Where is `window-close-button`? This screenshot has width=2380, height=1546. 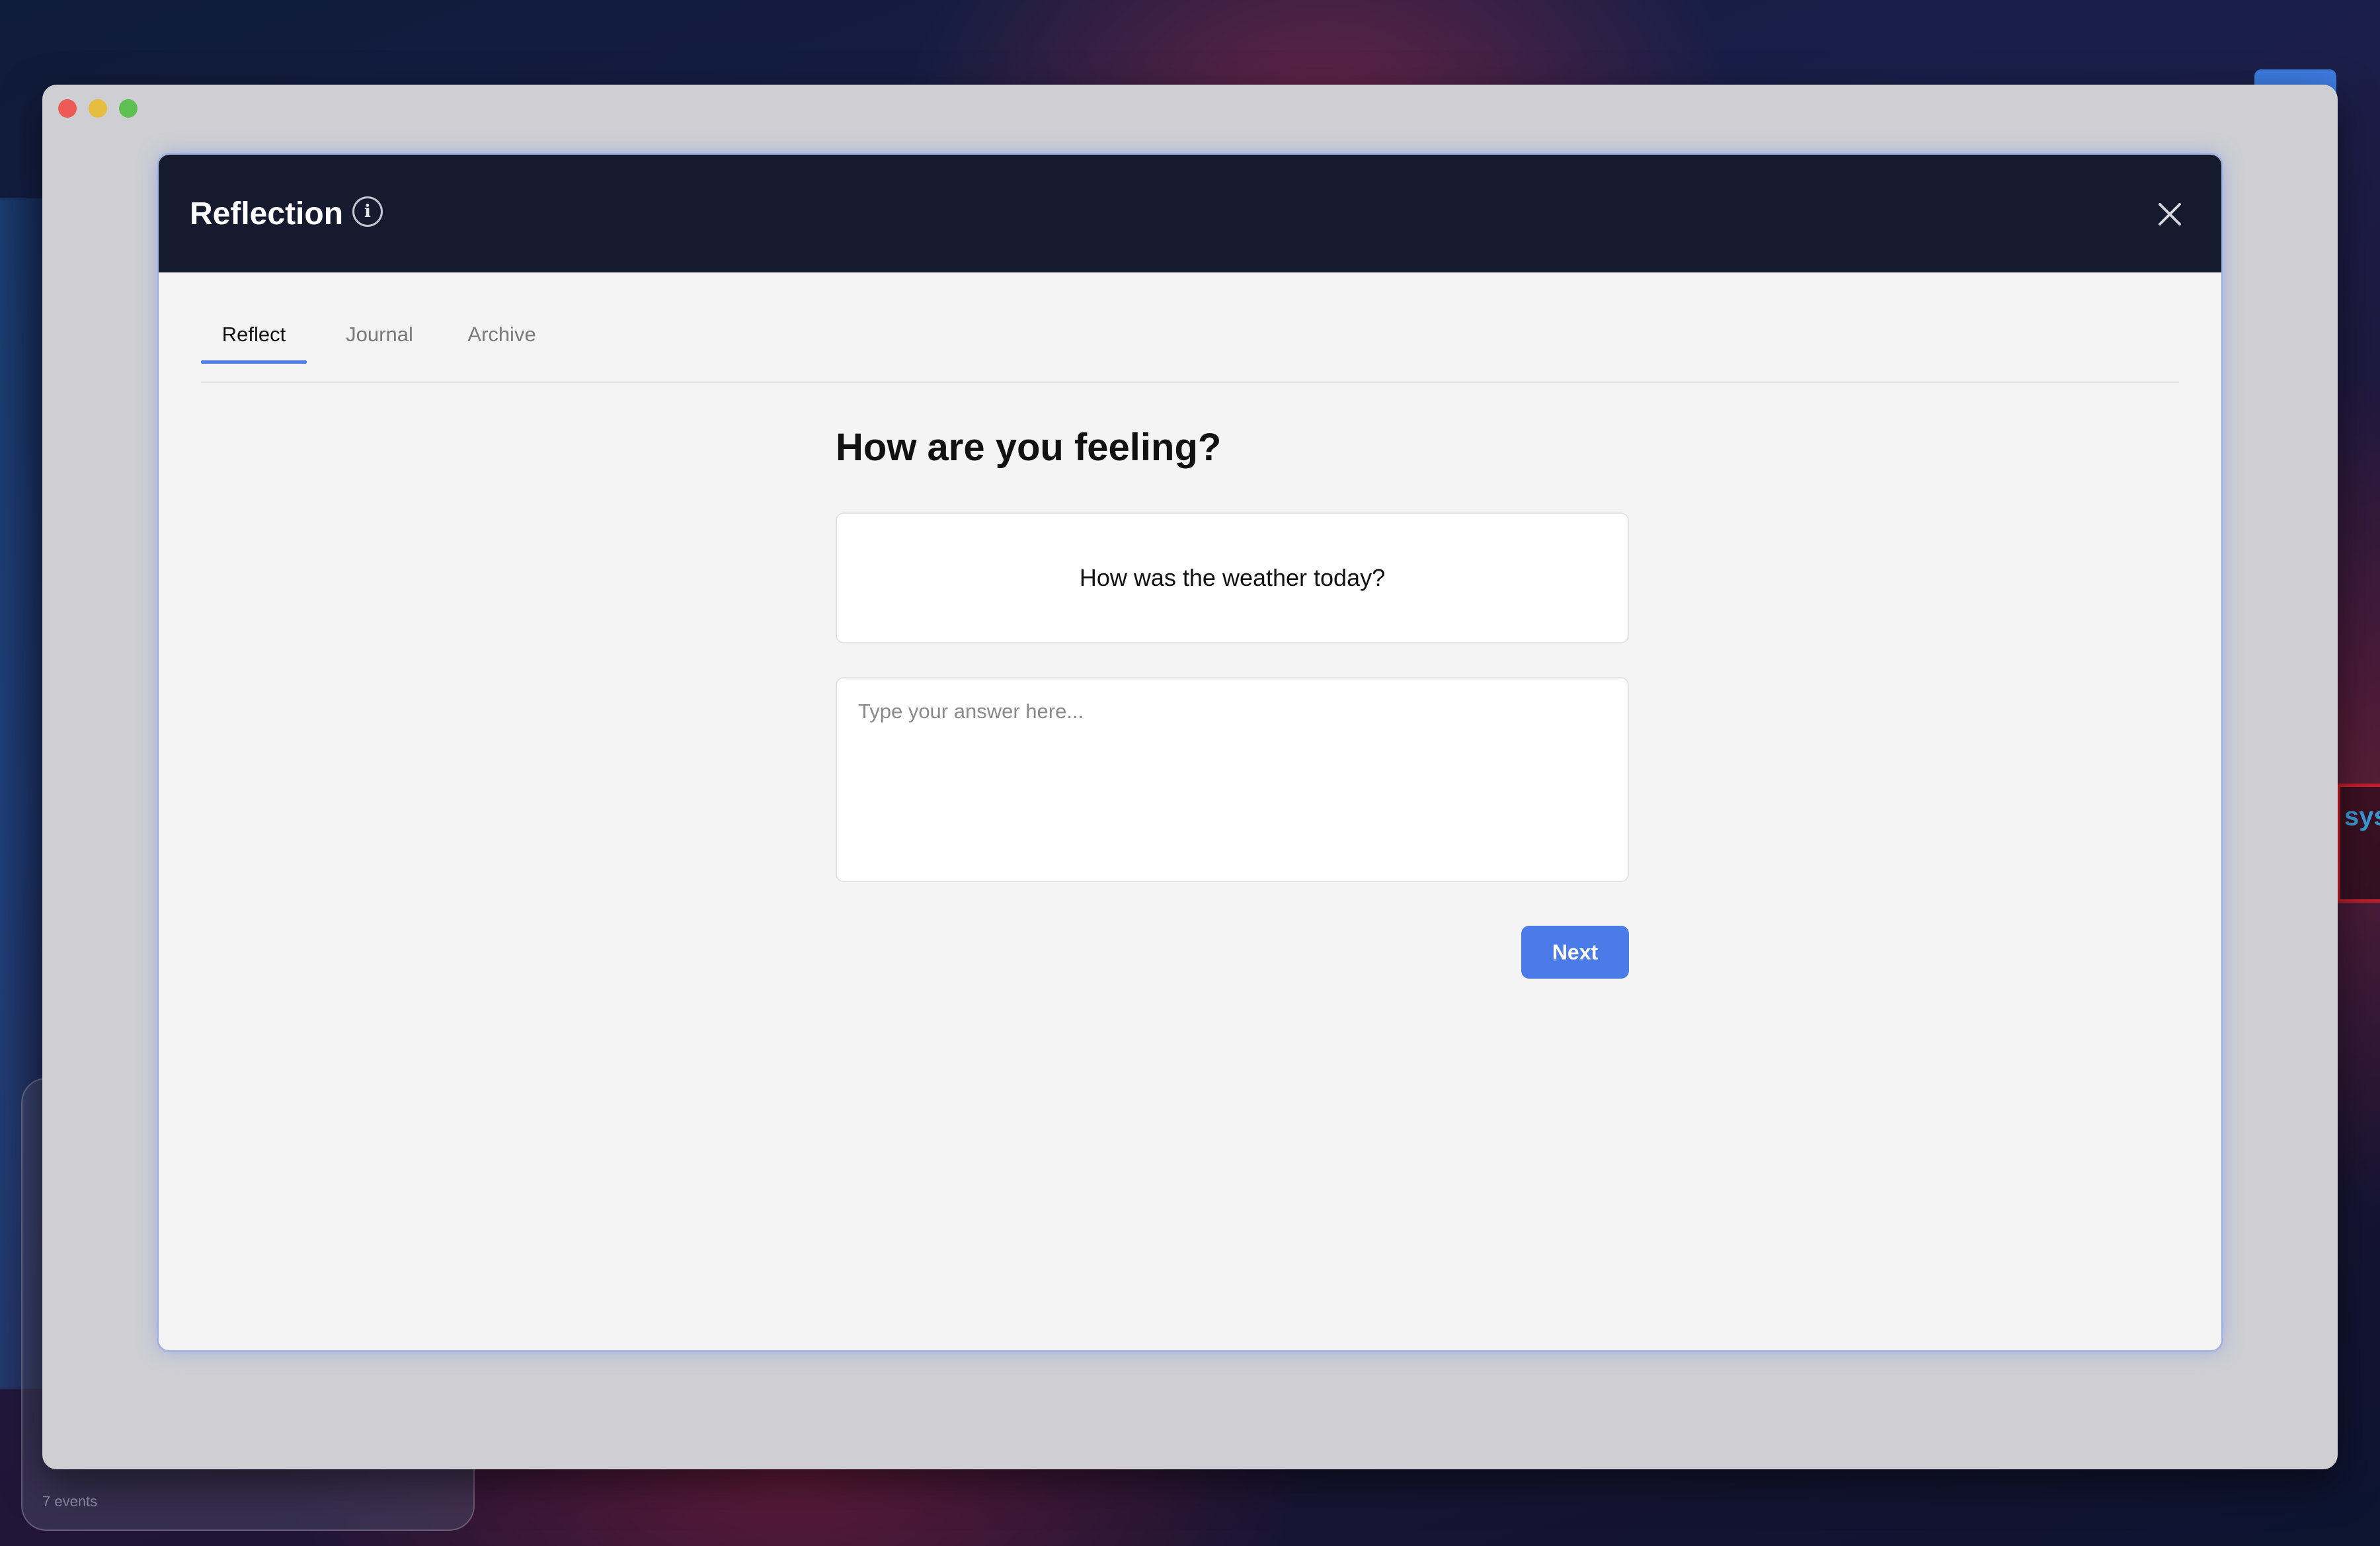 window-close-button is located at coordinates (67, 108).